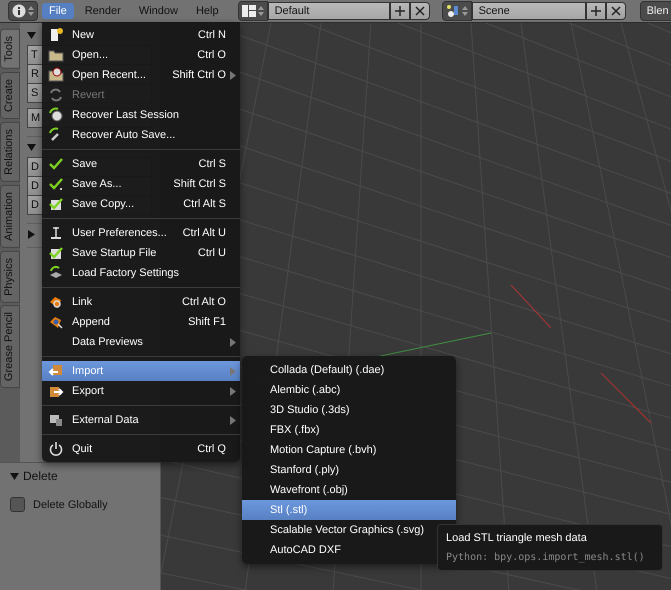 The height and width of the screenshot is (590, 671). I want to click on checkbox, so click(17, 504).